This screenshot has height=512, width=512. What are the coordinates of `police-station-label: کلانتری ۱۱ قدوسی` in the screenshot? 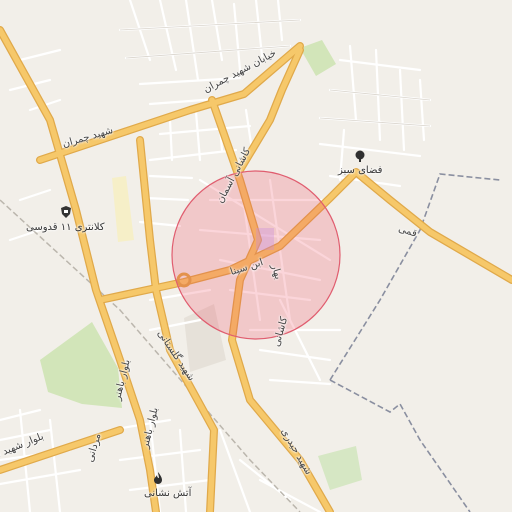 It's located at (65, 228).